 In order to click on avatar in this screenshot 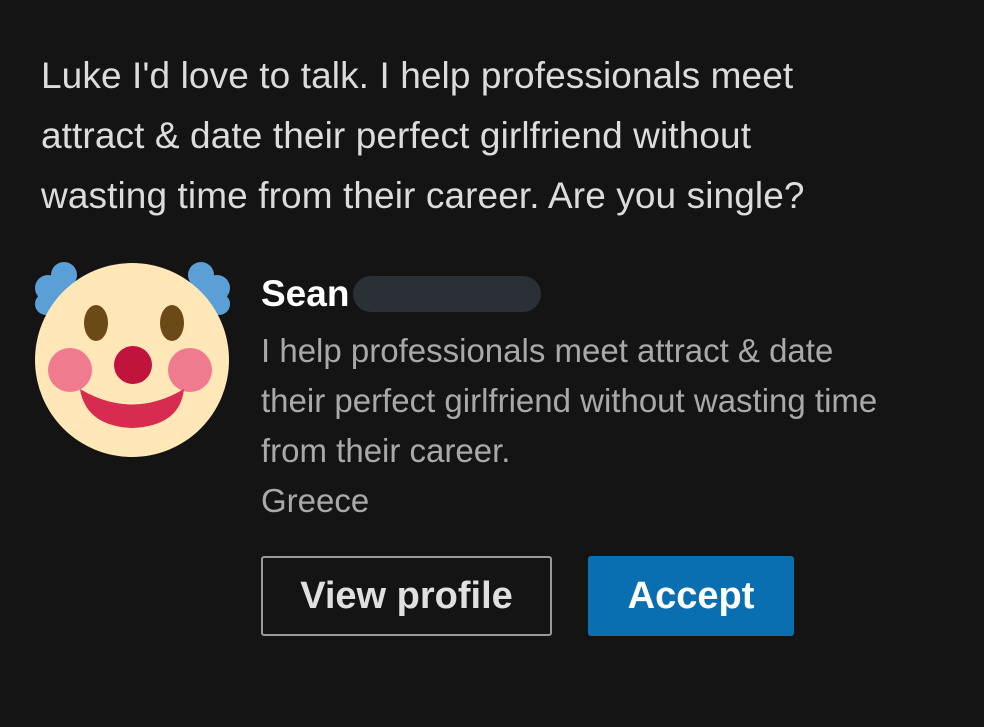, I will do `click(132, 360)`.